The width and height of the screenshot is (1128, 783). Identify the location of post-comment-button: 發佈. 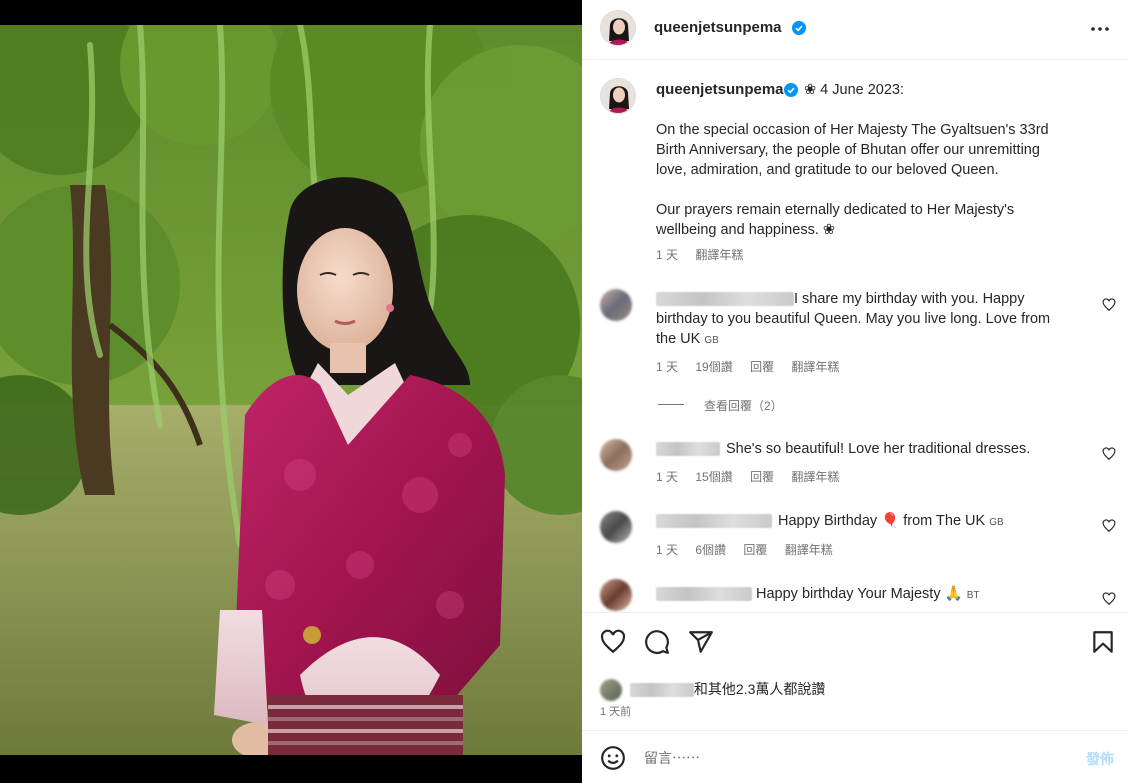
(1100, 759).